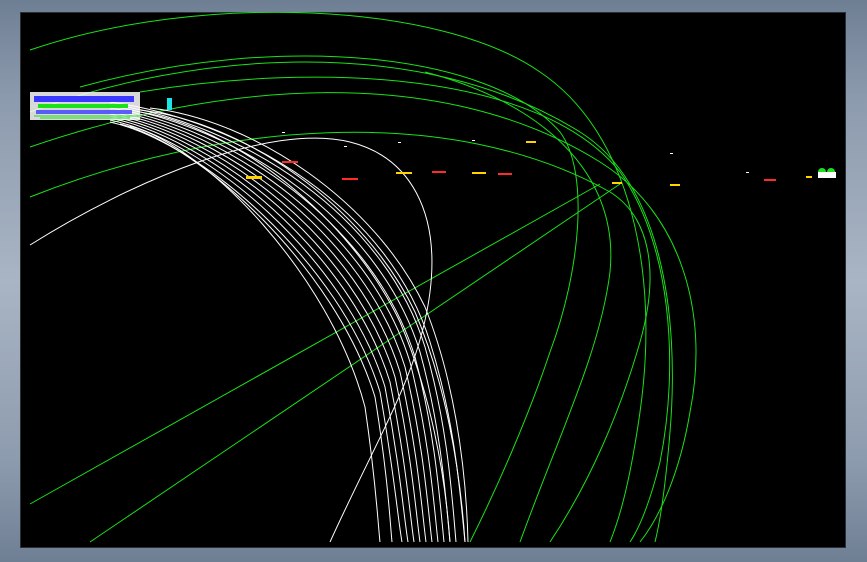 This screenshot has width=867, height=562. I want to click on station-marker-row, so click(541, 159).